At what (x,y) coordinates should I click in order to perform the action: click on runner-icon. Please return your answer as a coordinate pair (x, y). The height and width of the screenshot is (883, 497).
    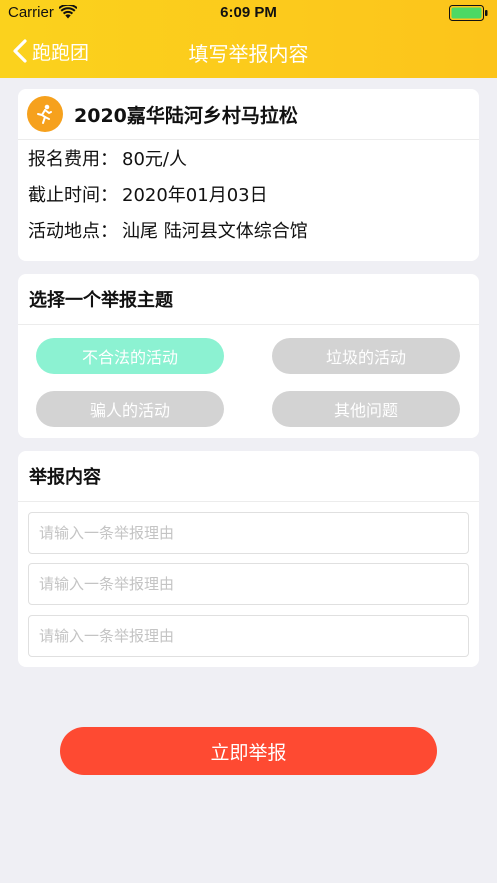
    Looking at the image, I should click on (45, 114).